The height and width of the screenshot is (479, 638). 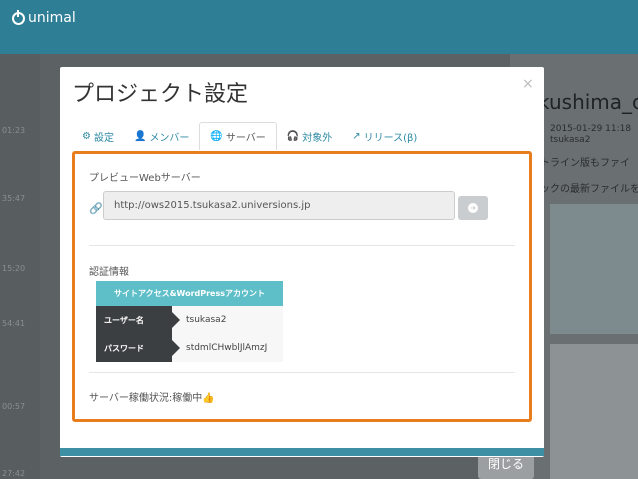 What do you see at coordinates (96, 208) in the screenshot?
I see `link-icon: 🔗` at bounding box center [96, 208].